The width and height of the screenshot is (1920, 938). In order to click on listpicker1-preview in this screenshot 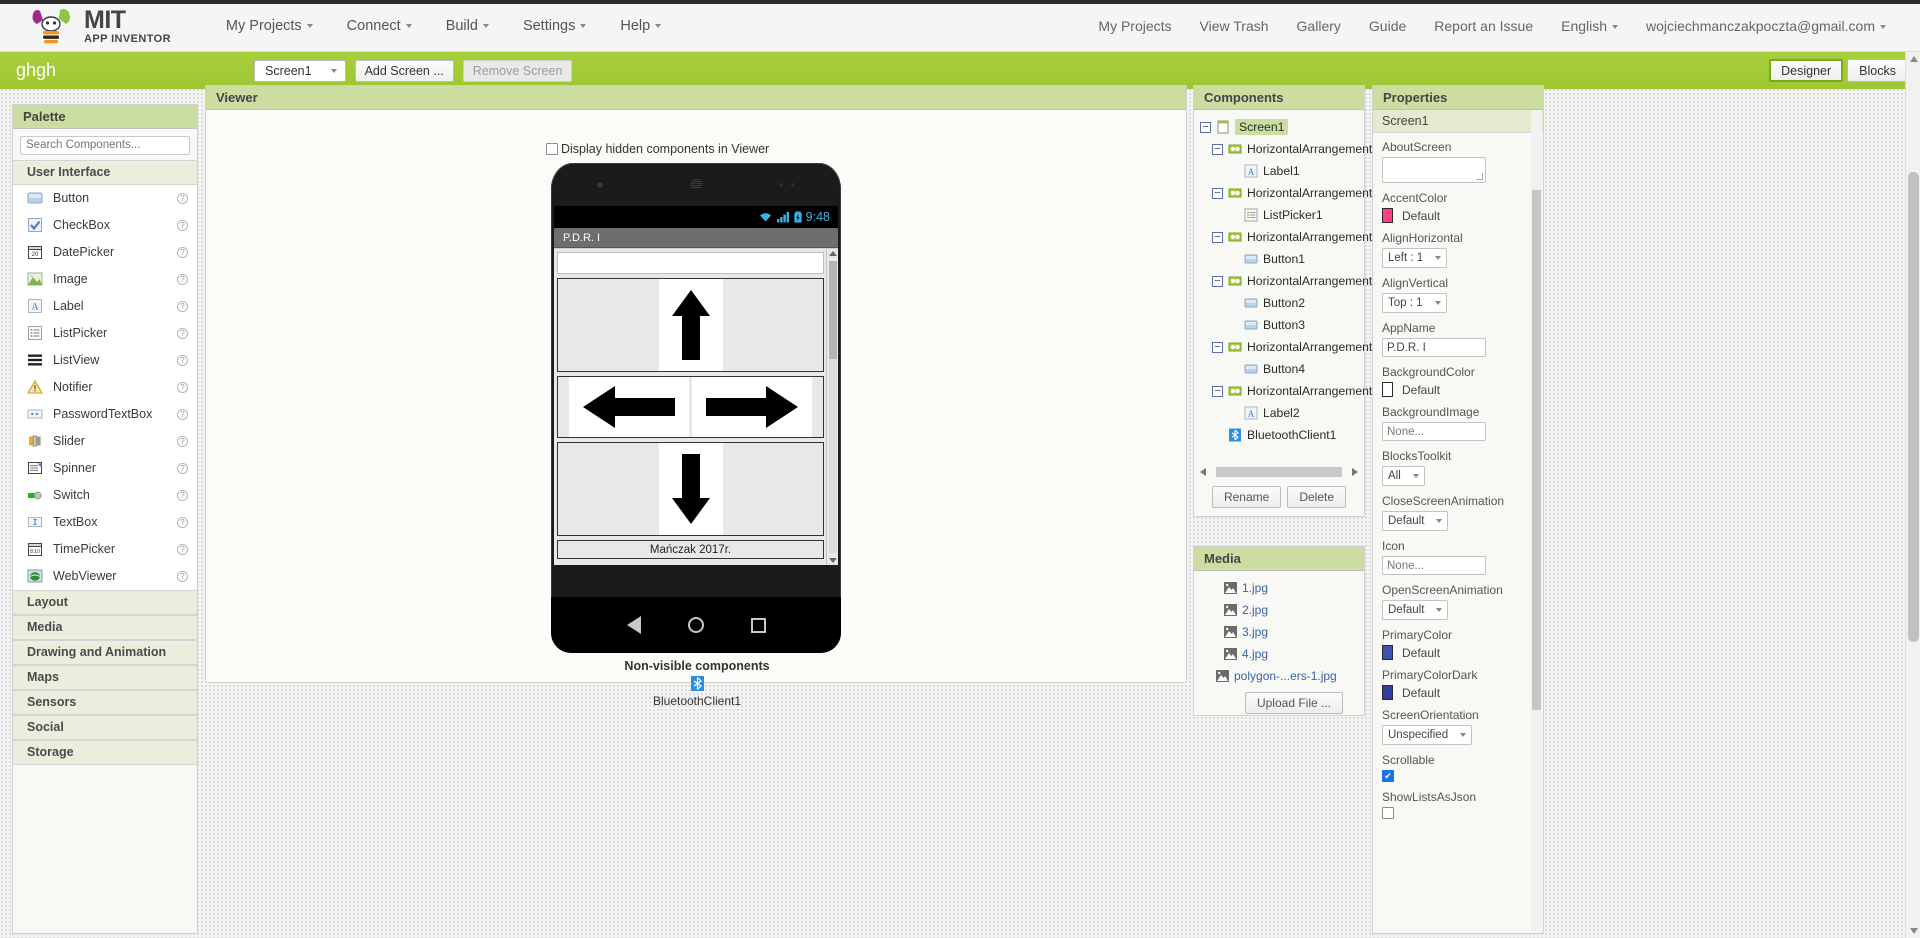, I will do `click(690, 263)`.